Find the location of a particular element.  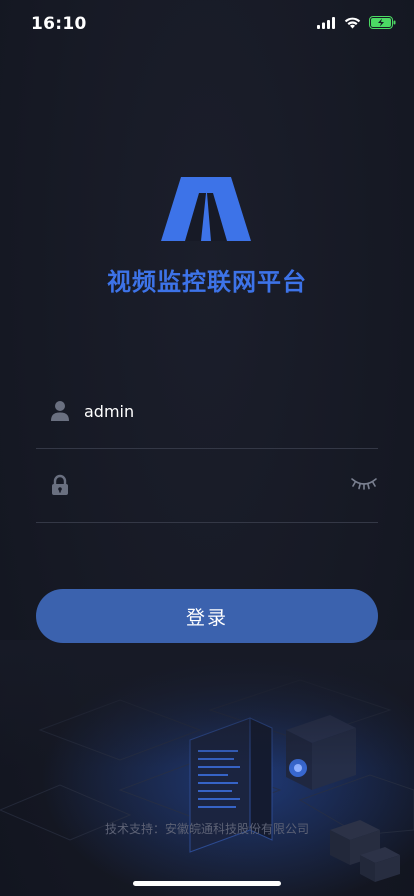

password-field-row is located at coordinates (207, 494).